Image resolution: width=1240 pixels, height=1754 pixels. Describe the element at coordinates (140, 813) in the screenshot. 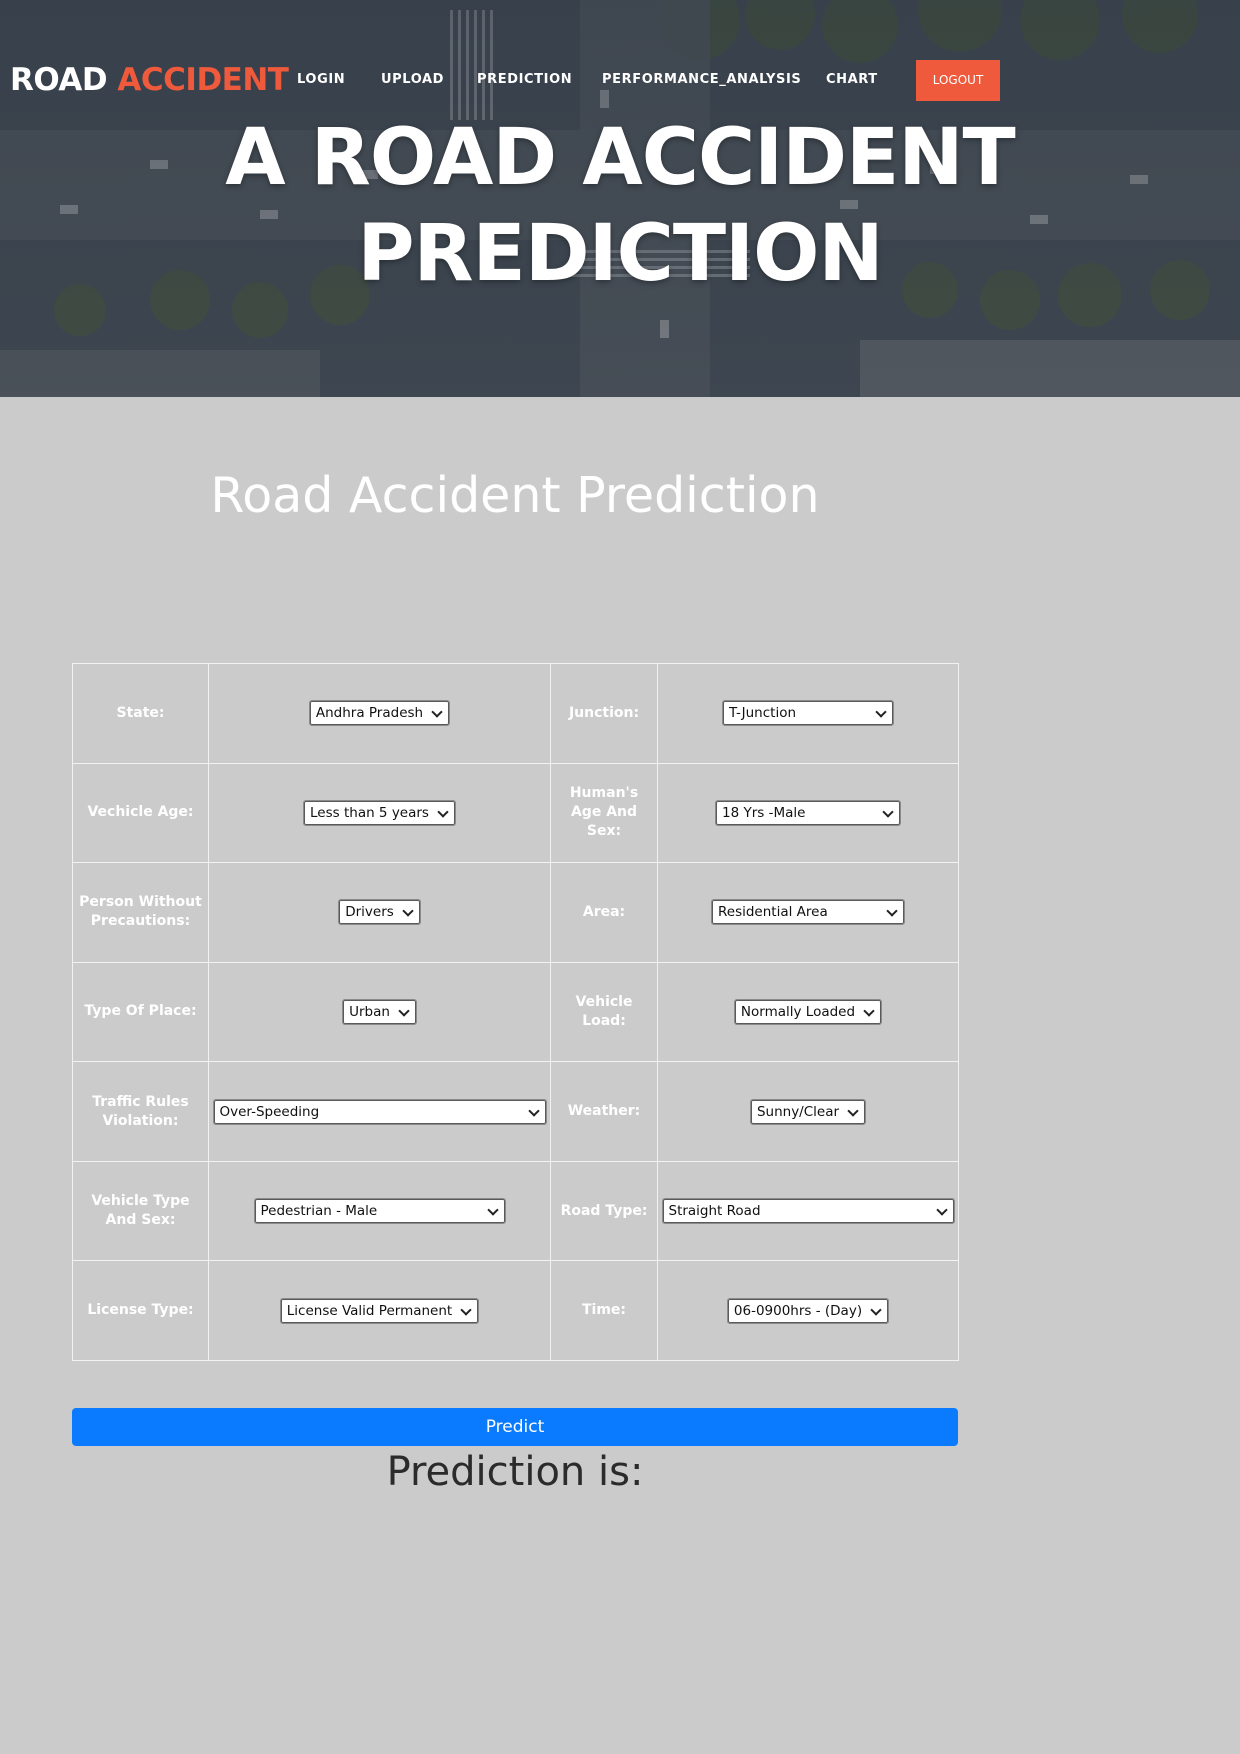

I see `vehicle-age-label: Vechicle Age:` at that location.